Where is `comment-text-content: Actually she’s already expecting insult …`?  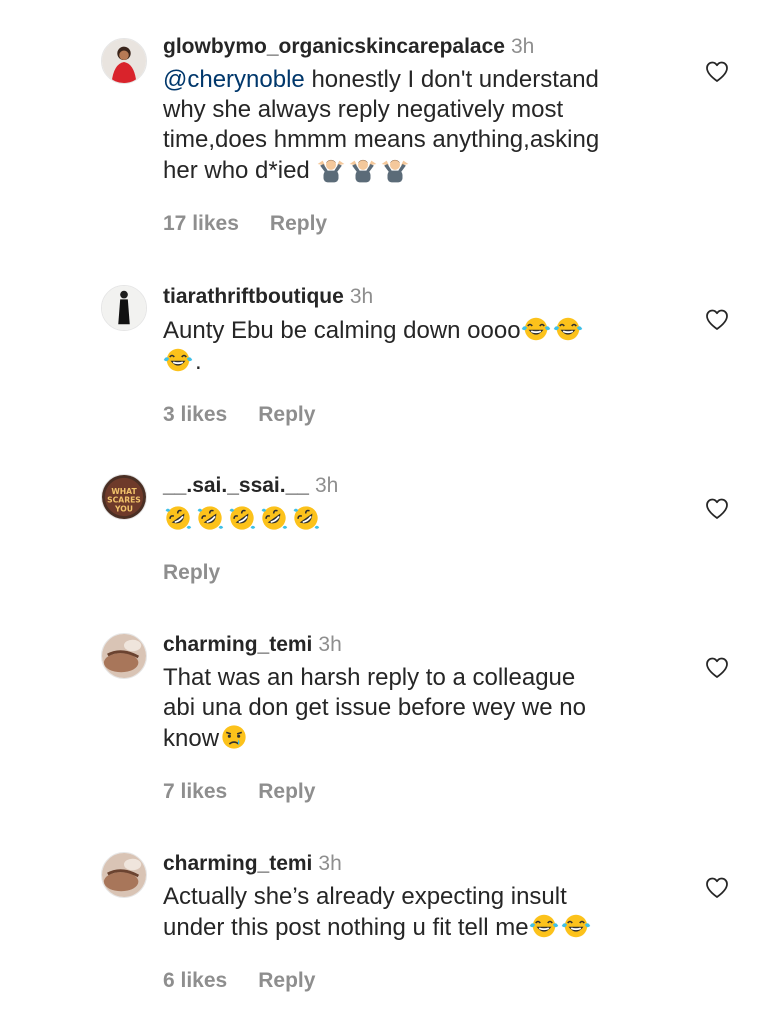
comment-text-content: Actually she’s already expecting insult … is located at coordinates (365, 912).